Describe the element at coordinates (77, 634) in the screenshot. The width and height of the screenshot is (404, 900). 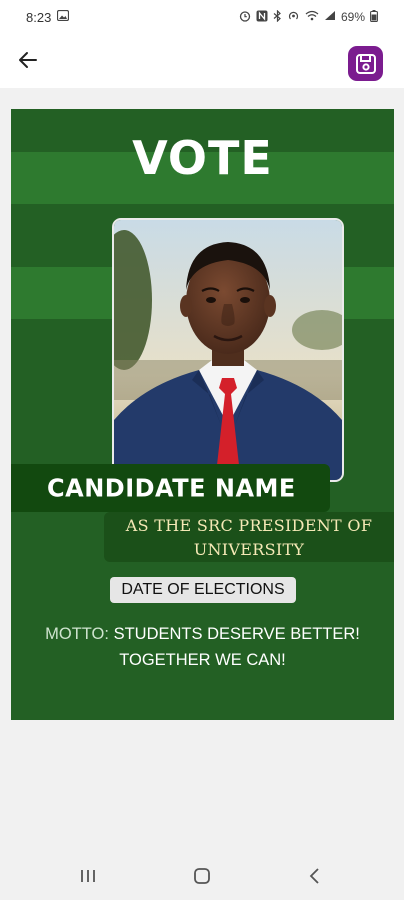
I see `motto-label: MOTTO:` at that location.